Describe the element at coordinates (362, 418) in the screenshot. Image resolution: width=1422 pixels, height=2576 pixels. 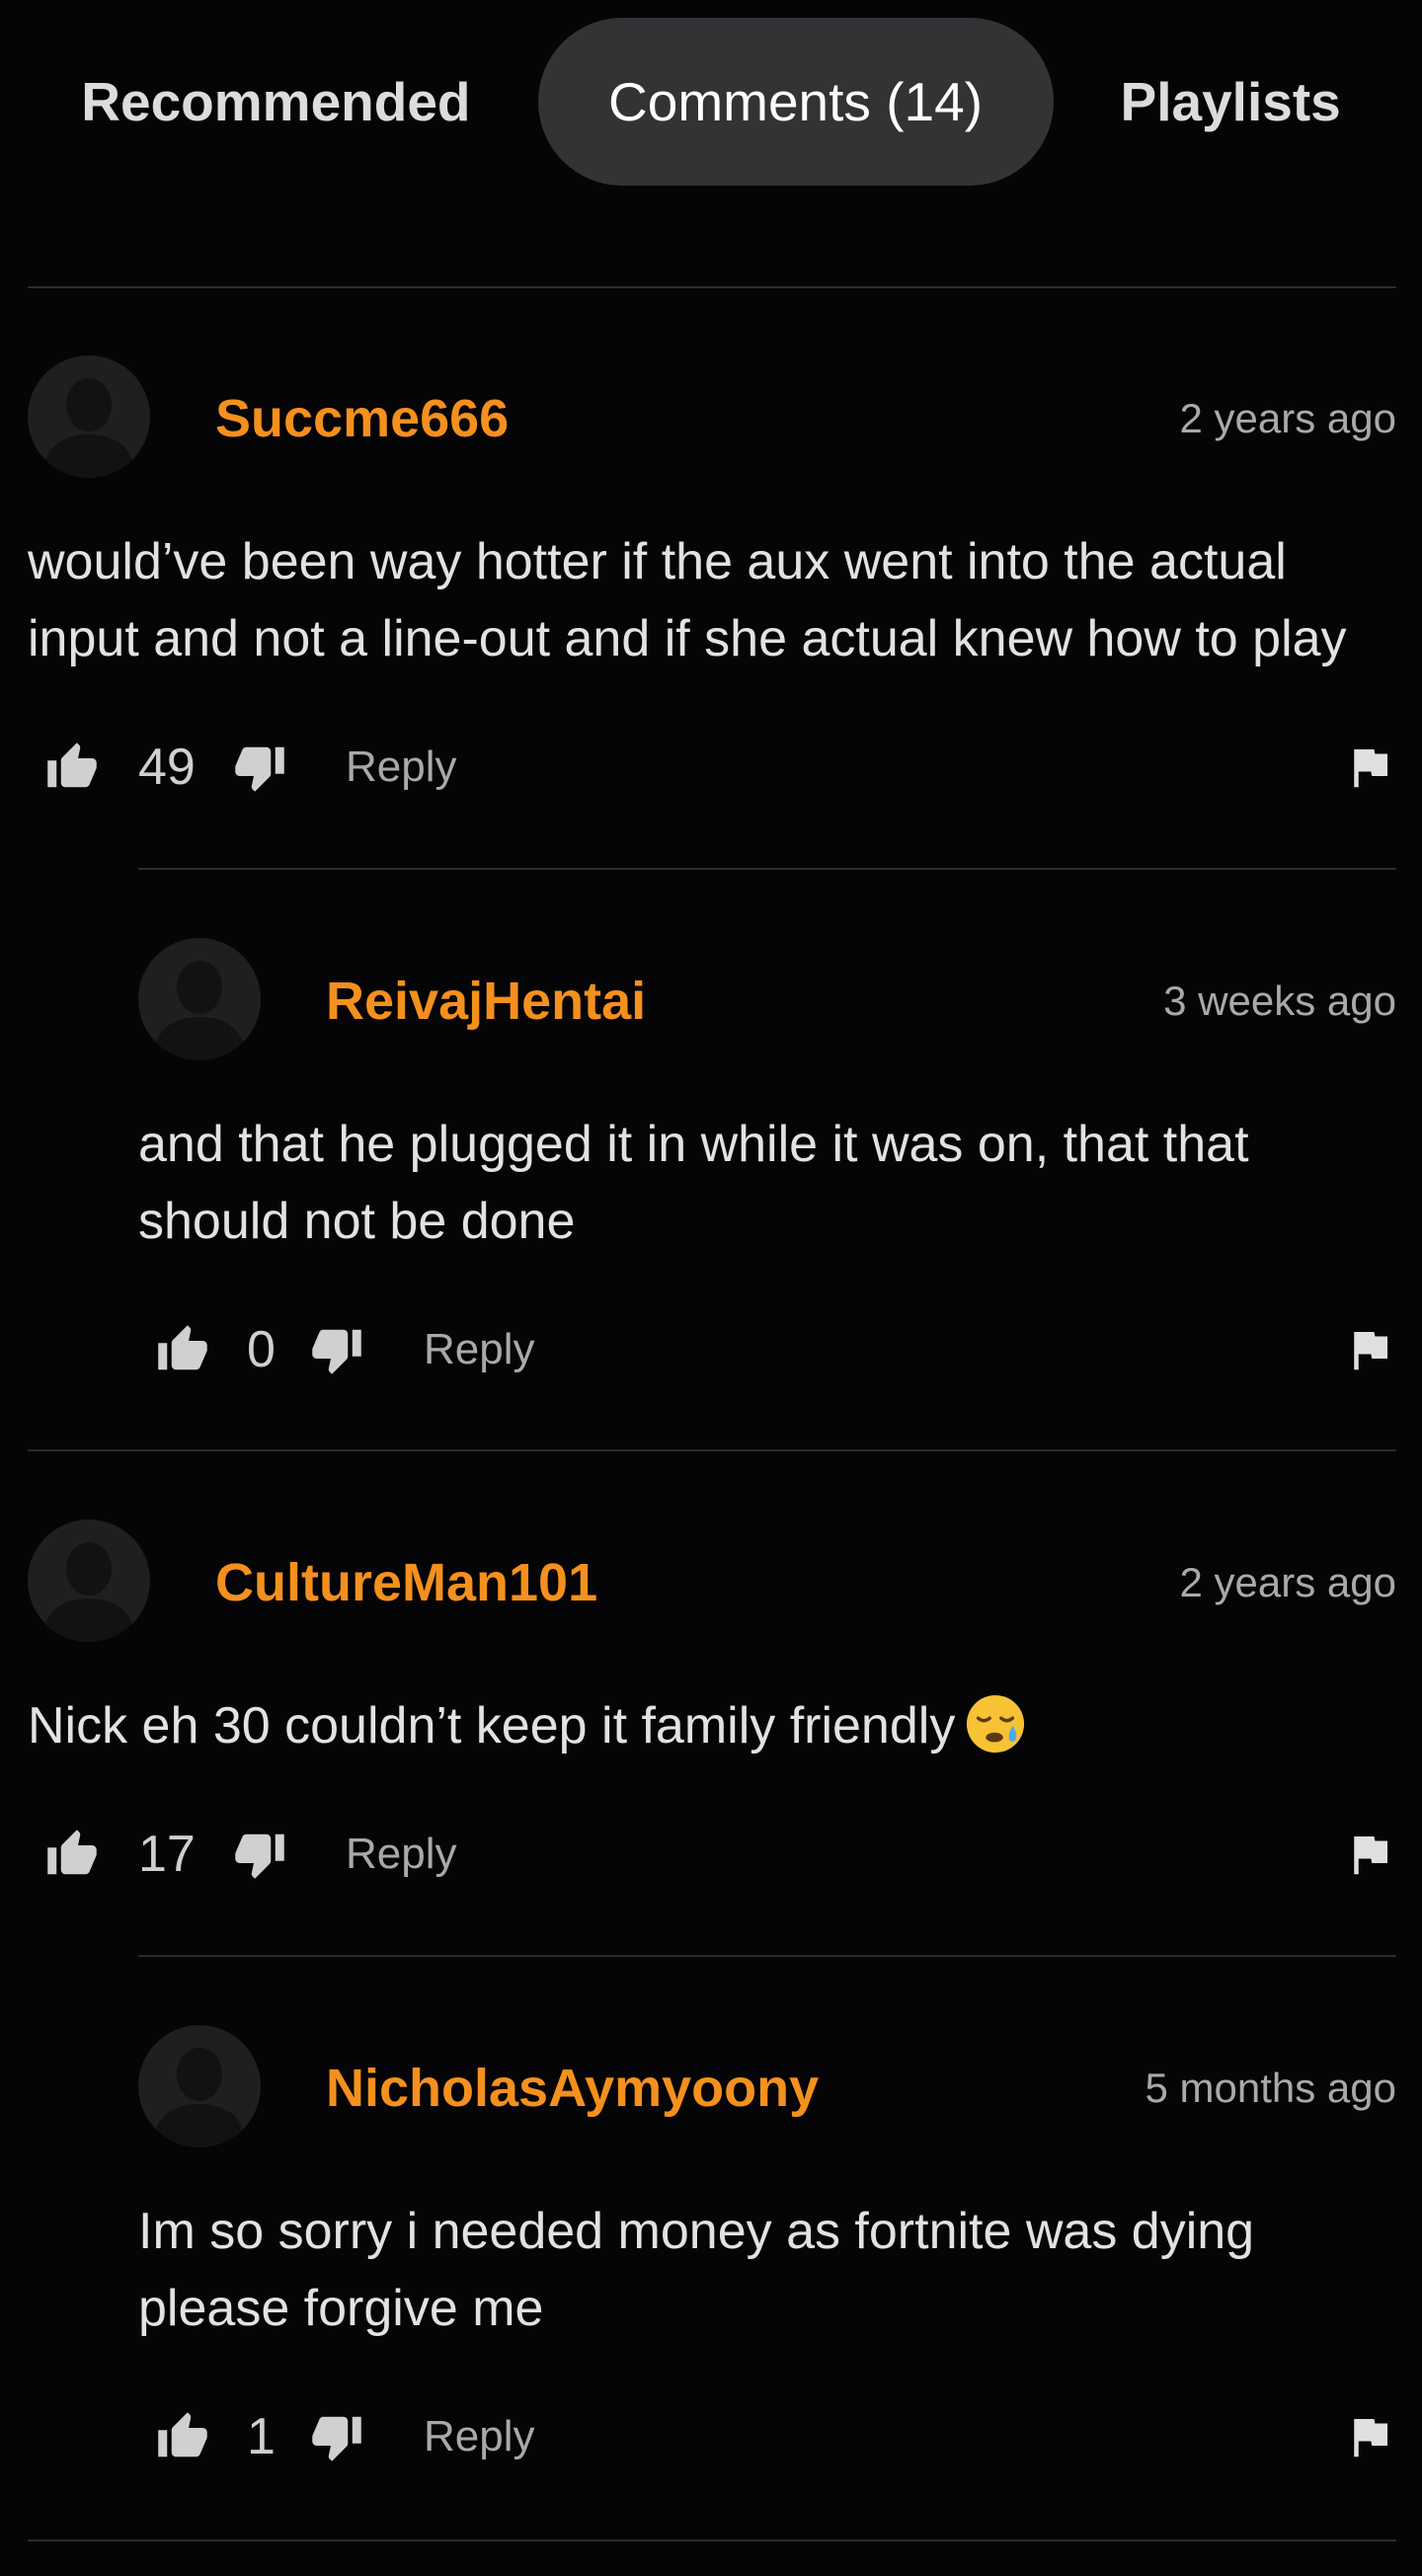
I see `username: Succme666` at that location.